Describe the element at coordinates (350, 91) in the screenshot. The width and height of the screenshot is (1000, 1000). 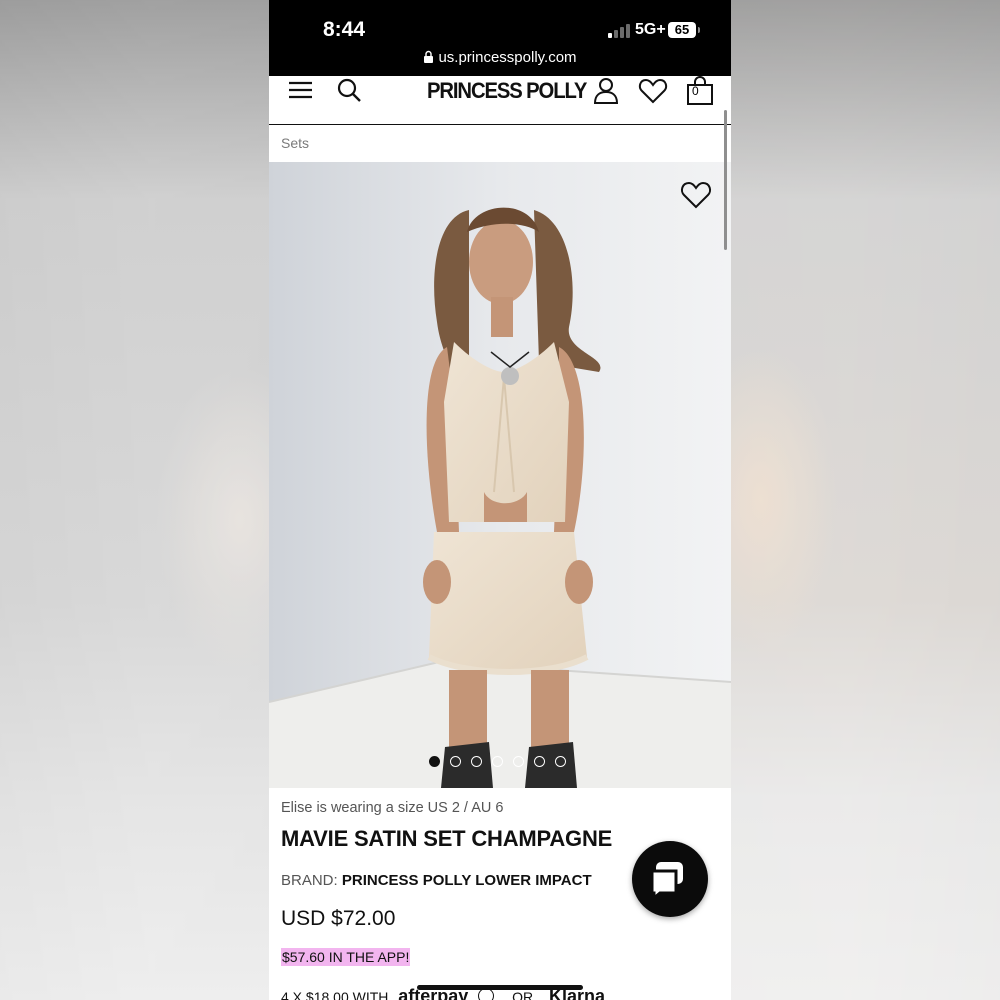
I see `search-icon` at that location.